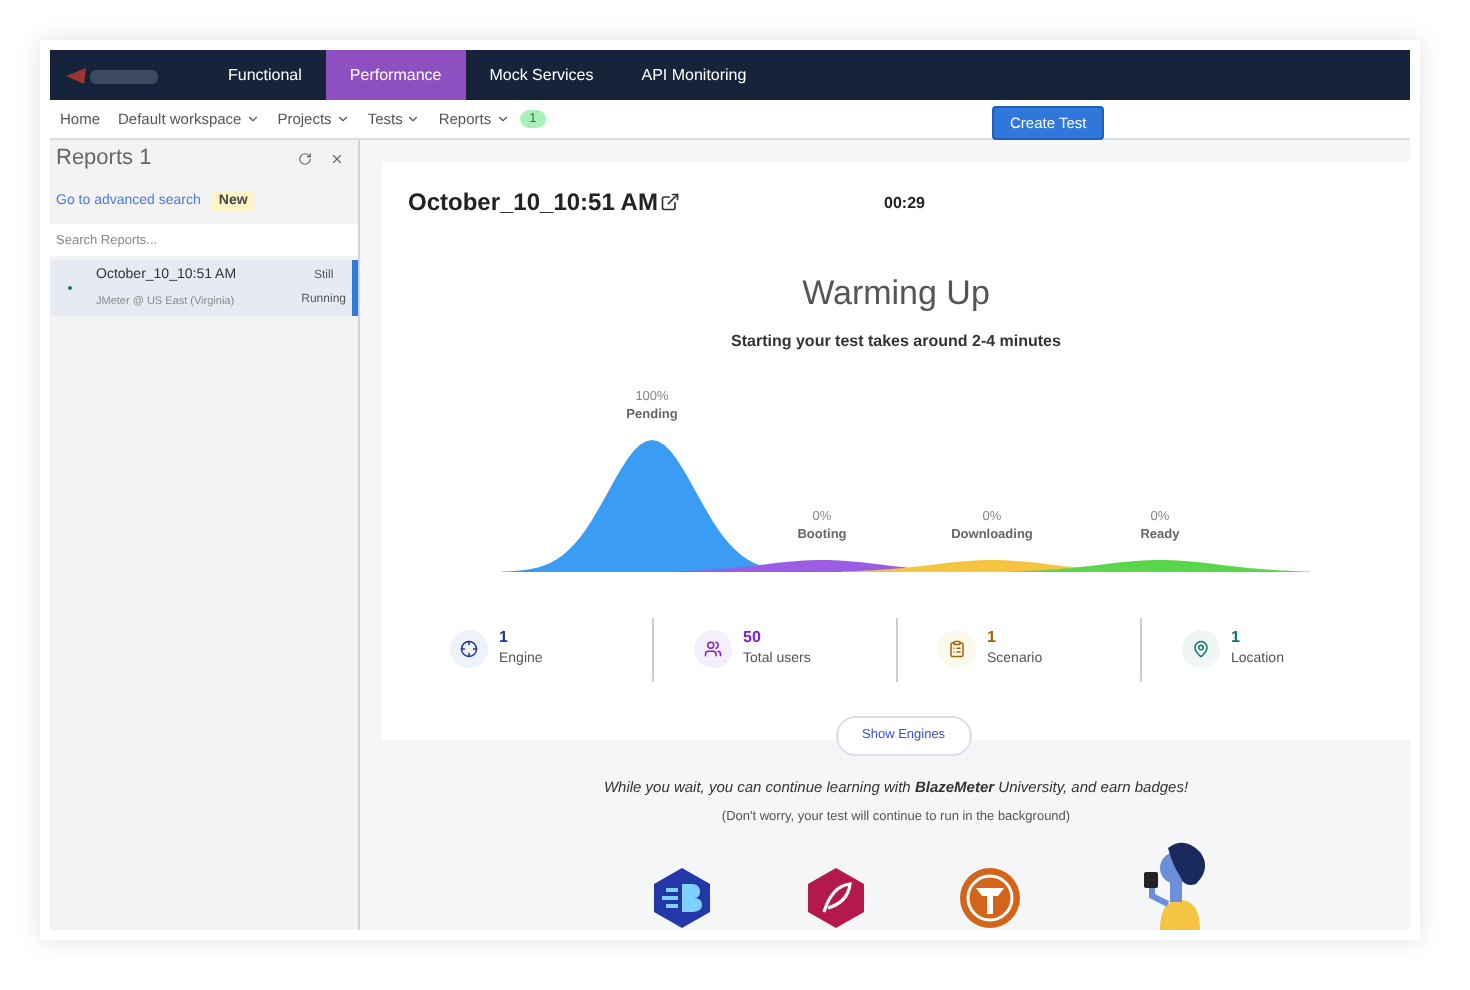 The height and width of the screenshot is (990, 1470). What do you see at coordinates (541, 75) in the screenshot?
I see `nav-tab: Mock Services` at bounding box center [541, 75].